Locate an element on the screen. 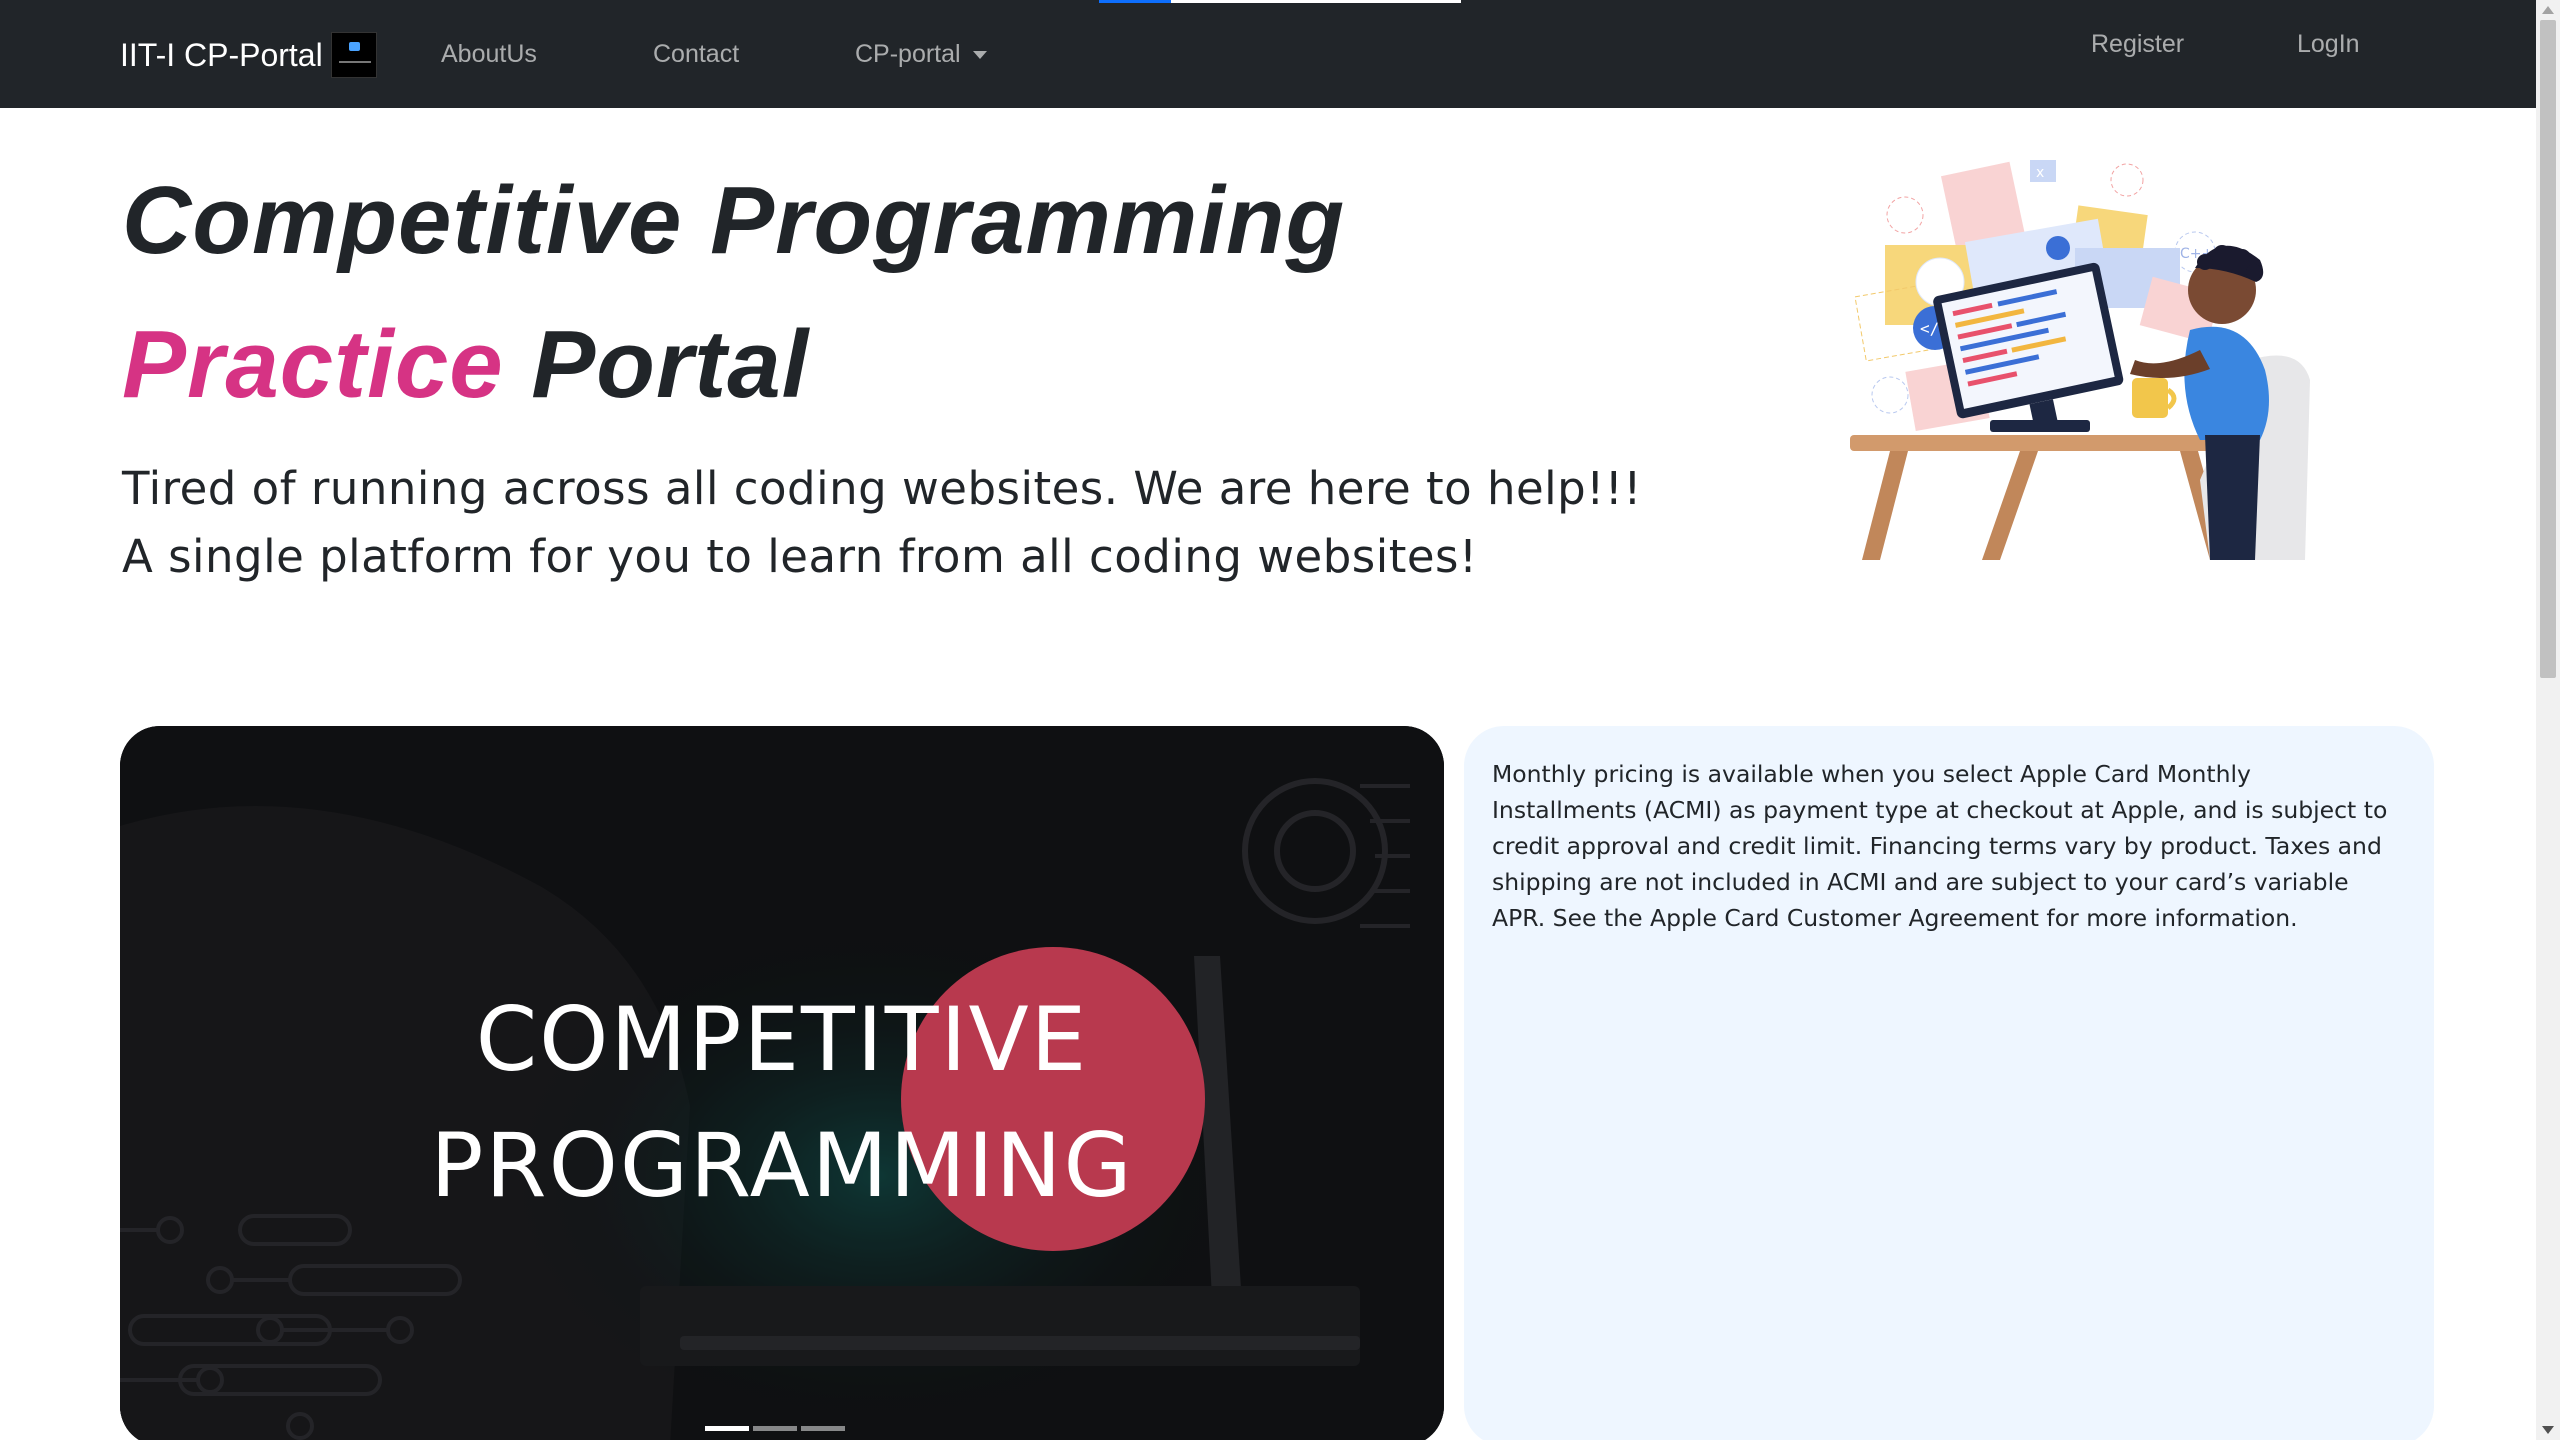 Image resolution: width=2560 pixels, height=1440 pixels. brand-link: IIT-I CP-Portal is located at coordinates (248, 55).